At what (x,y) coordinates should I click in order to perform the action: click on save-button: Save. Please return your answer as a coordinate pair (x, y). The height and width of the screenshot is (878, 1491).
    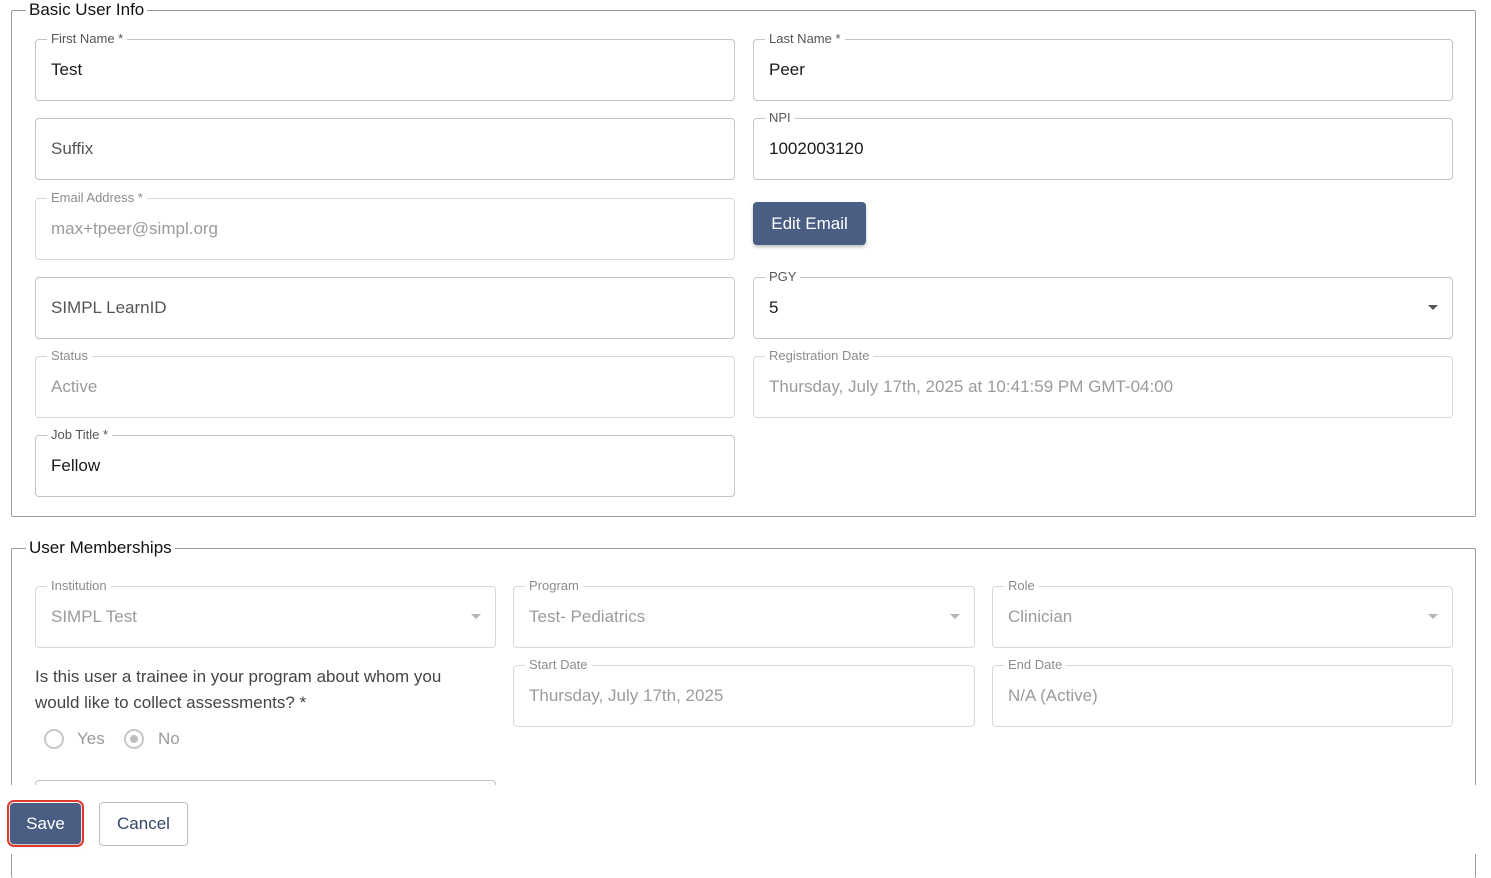
    Looking at the image, I should click on (45, 823).